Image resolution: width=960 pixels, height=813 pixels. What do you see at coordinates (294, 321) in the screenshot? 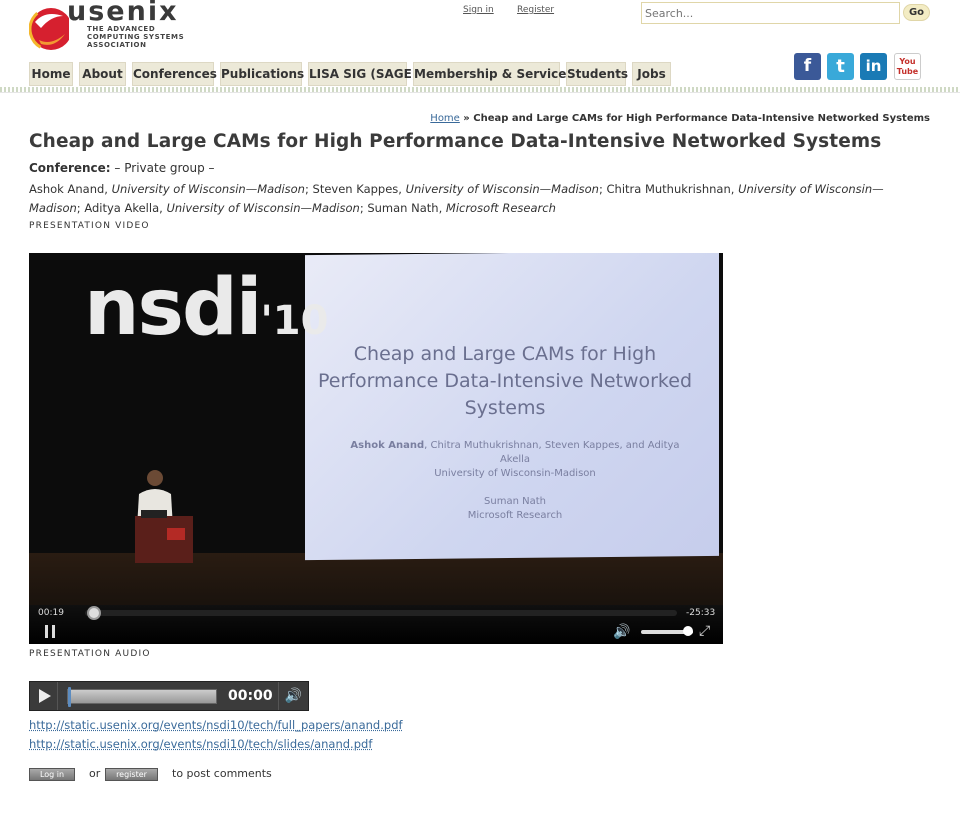
I see `nsdi-logo-year: '10` at bounding box center [294, 321].